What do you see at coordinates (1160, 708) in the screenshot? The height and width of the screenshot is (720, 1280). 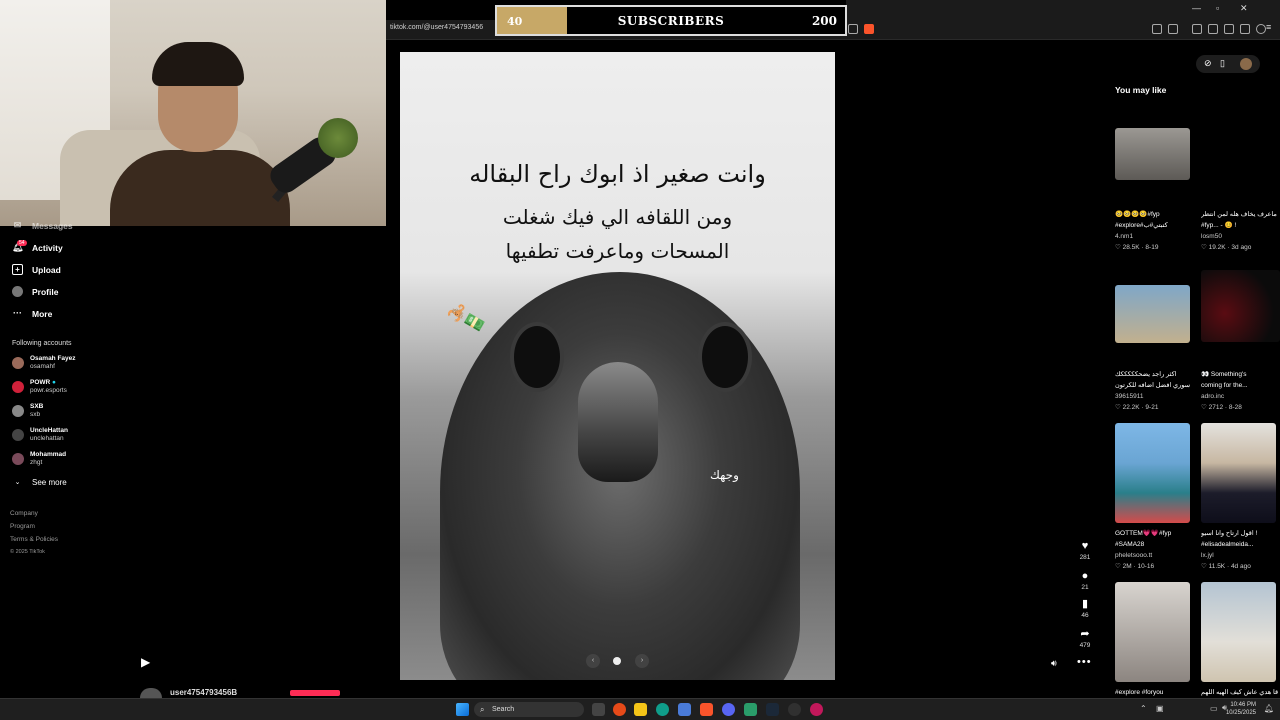 I see `tray-app-icon: ▣` at bounding box center [1160, 708].